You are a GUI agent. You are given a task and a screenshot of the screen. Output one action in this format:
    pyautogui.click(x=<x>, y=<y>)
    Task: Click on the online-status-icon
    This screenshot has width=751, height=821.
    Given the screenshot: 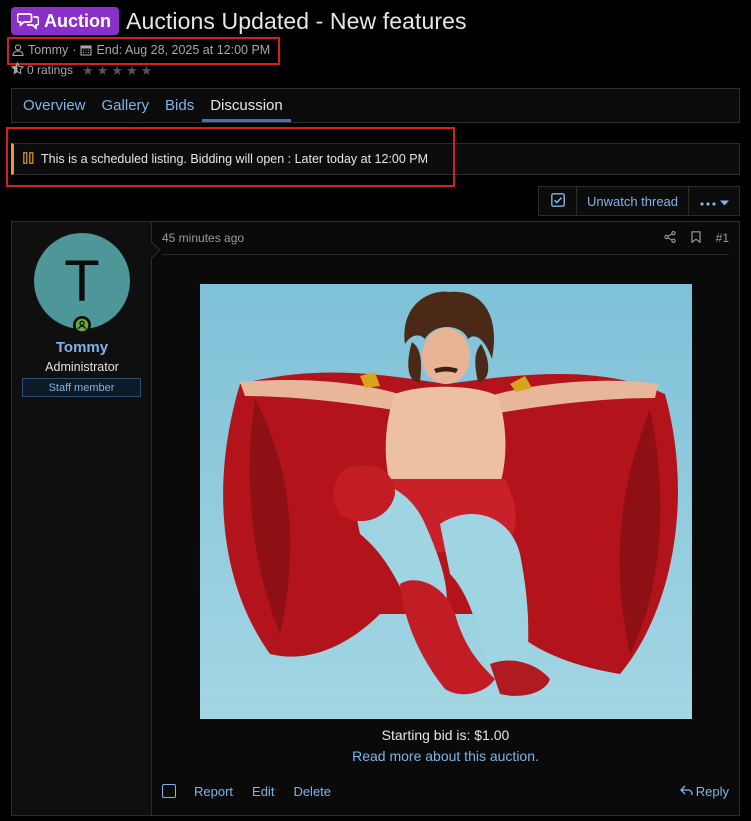 What is the action you would take?
    pyautogui.click(x=82, y=325)
    